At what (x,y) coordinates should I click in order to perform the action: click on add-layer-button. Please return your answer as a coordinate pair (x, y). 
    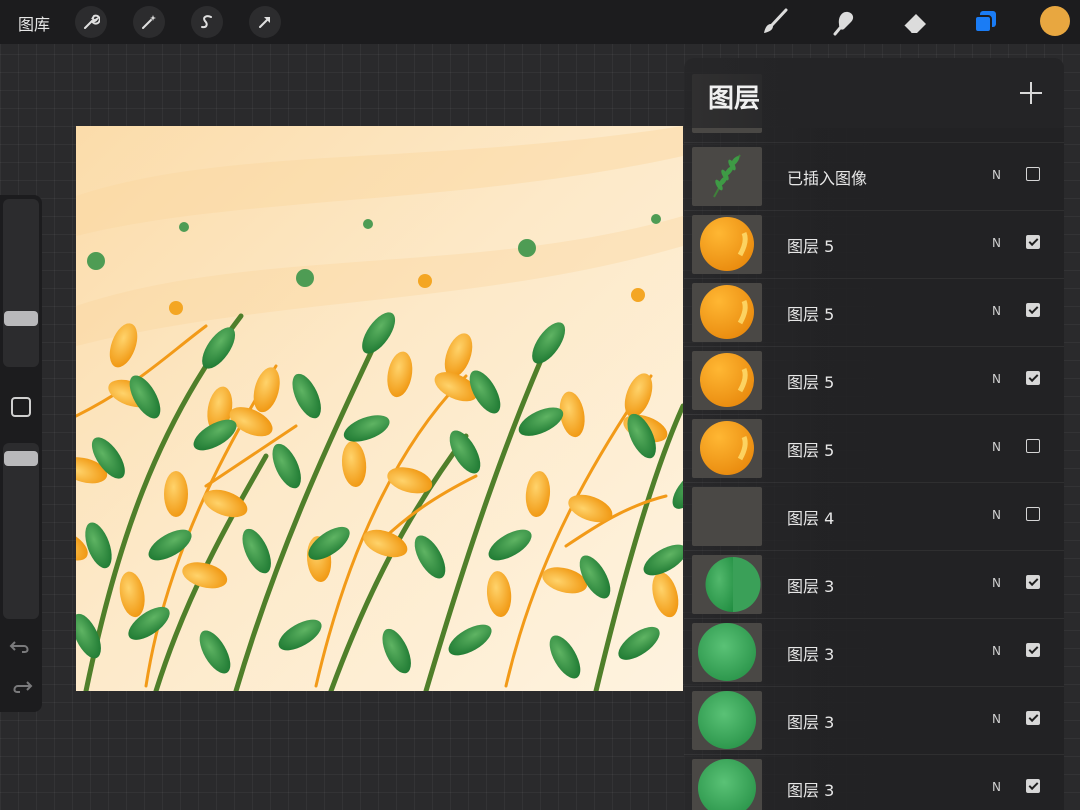
    Looking at the image, I should click on (1031, 93).